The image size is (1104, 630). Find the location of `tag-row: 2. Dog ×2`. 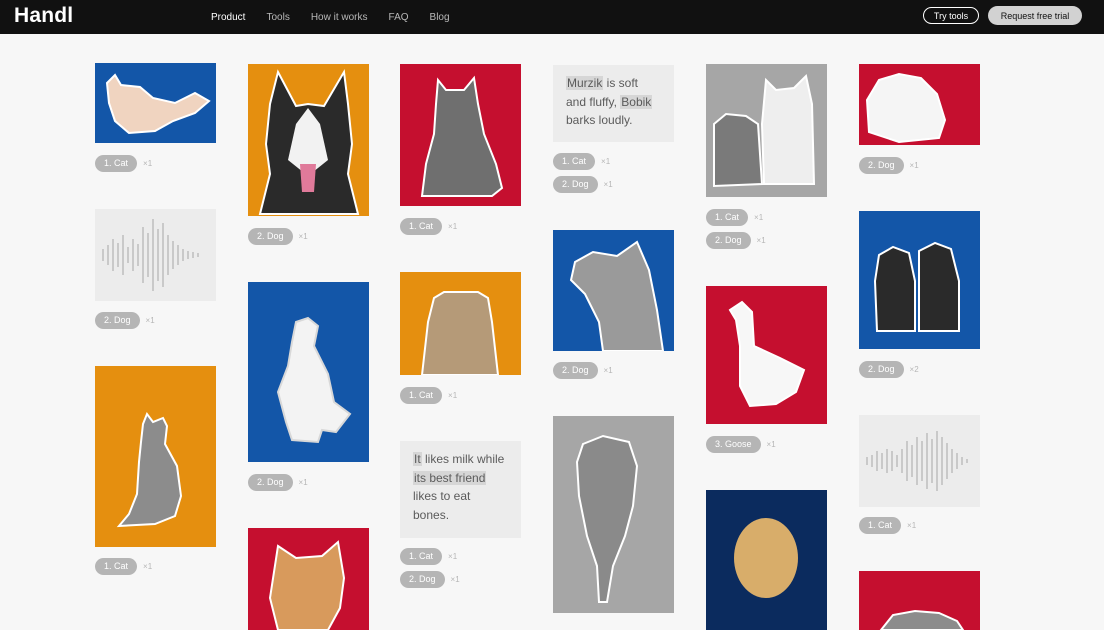

tag-row: 2. Dog ×2 is located at coordinates (889, 369).